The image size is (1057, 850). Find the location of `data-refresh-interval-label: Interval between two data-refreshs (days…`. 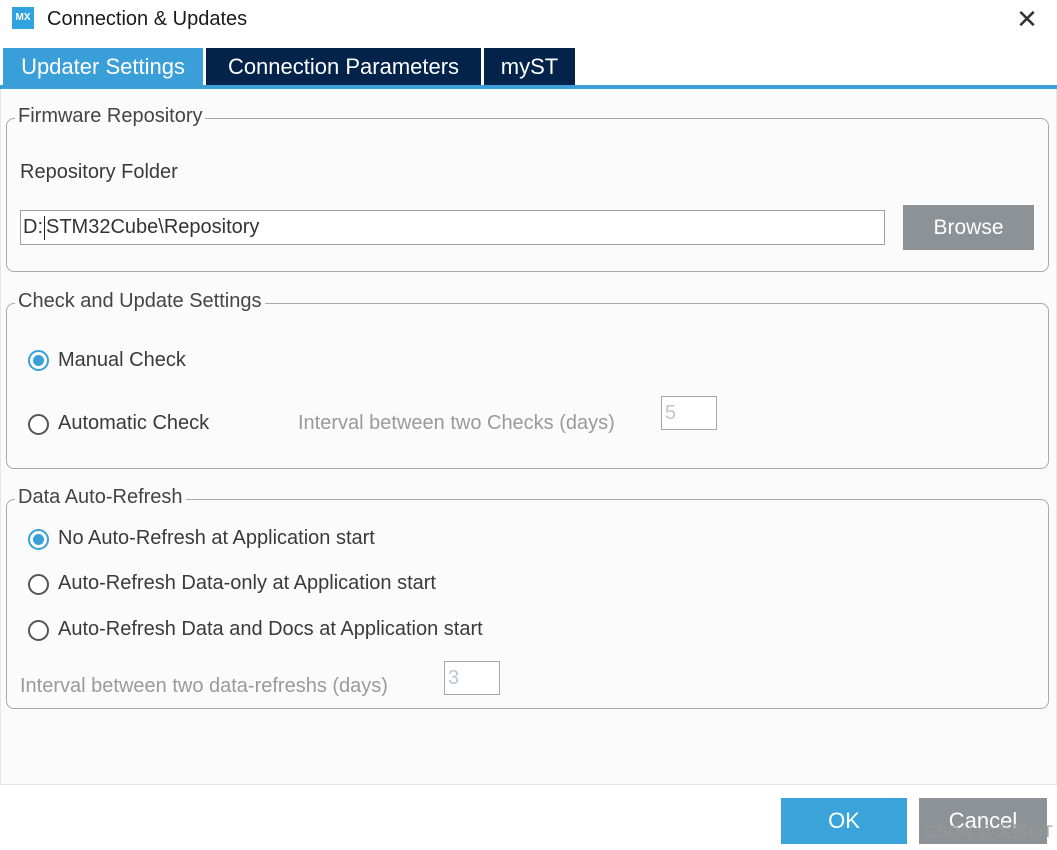

data-refresh-interval-label: Interval between two data-refreshs (days… is located at coordinates (204, 686).